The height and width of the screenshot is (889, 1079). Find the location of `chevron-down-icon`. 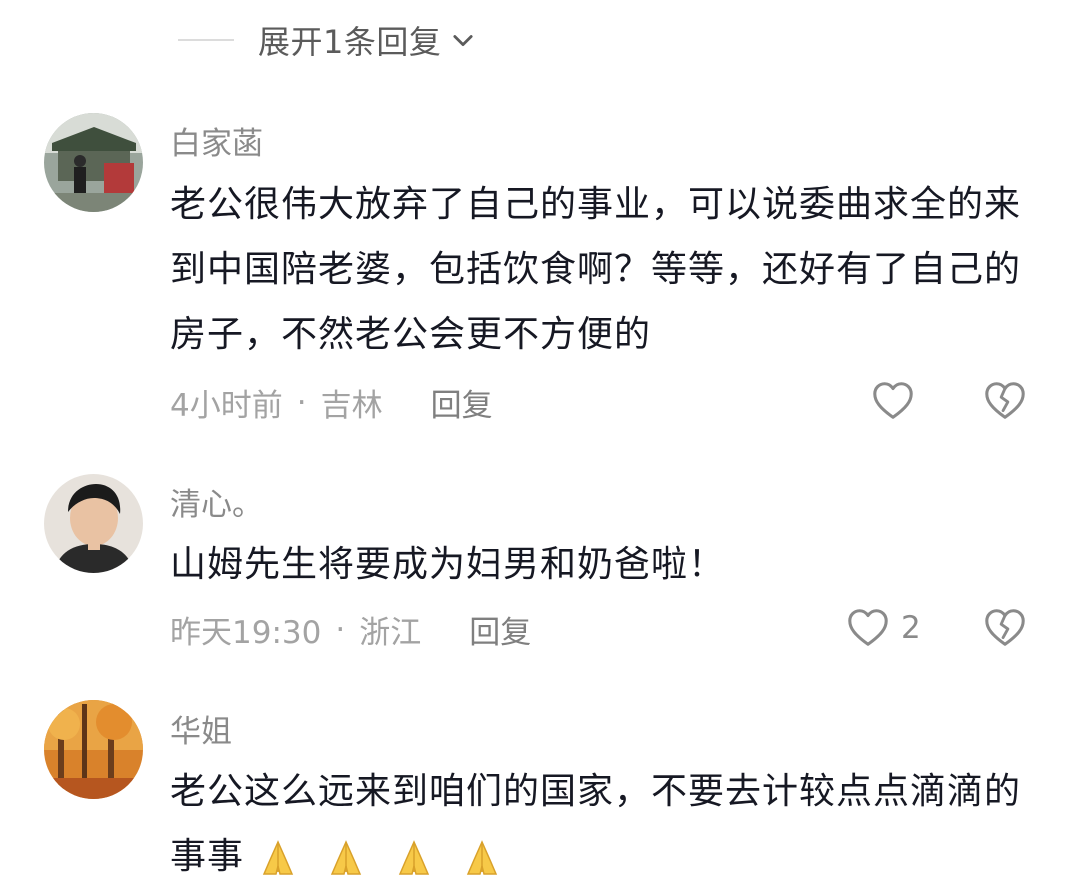

chevron-down-icon is located at coordinates (463, 41).